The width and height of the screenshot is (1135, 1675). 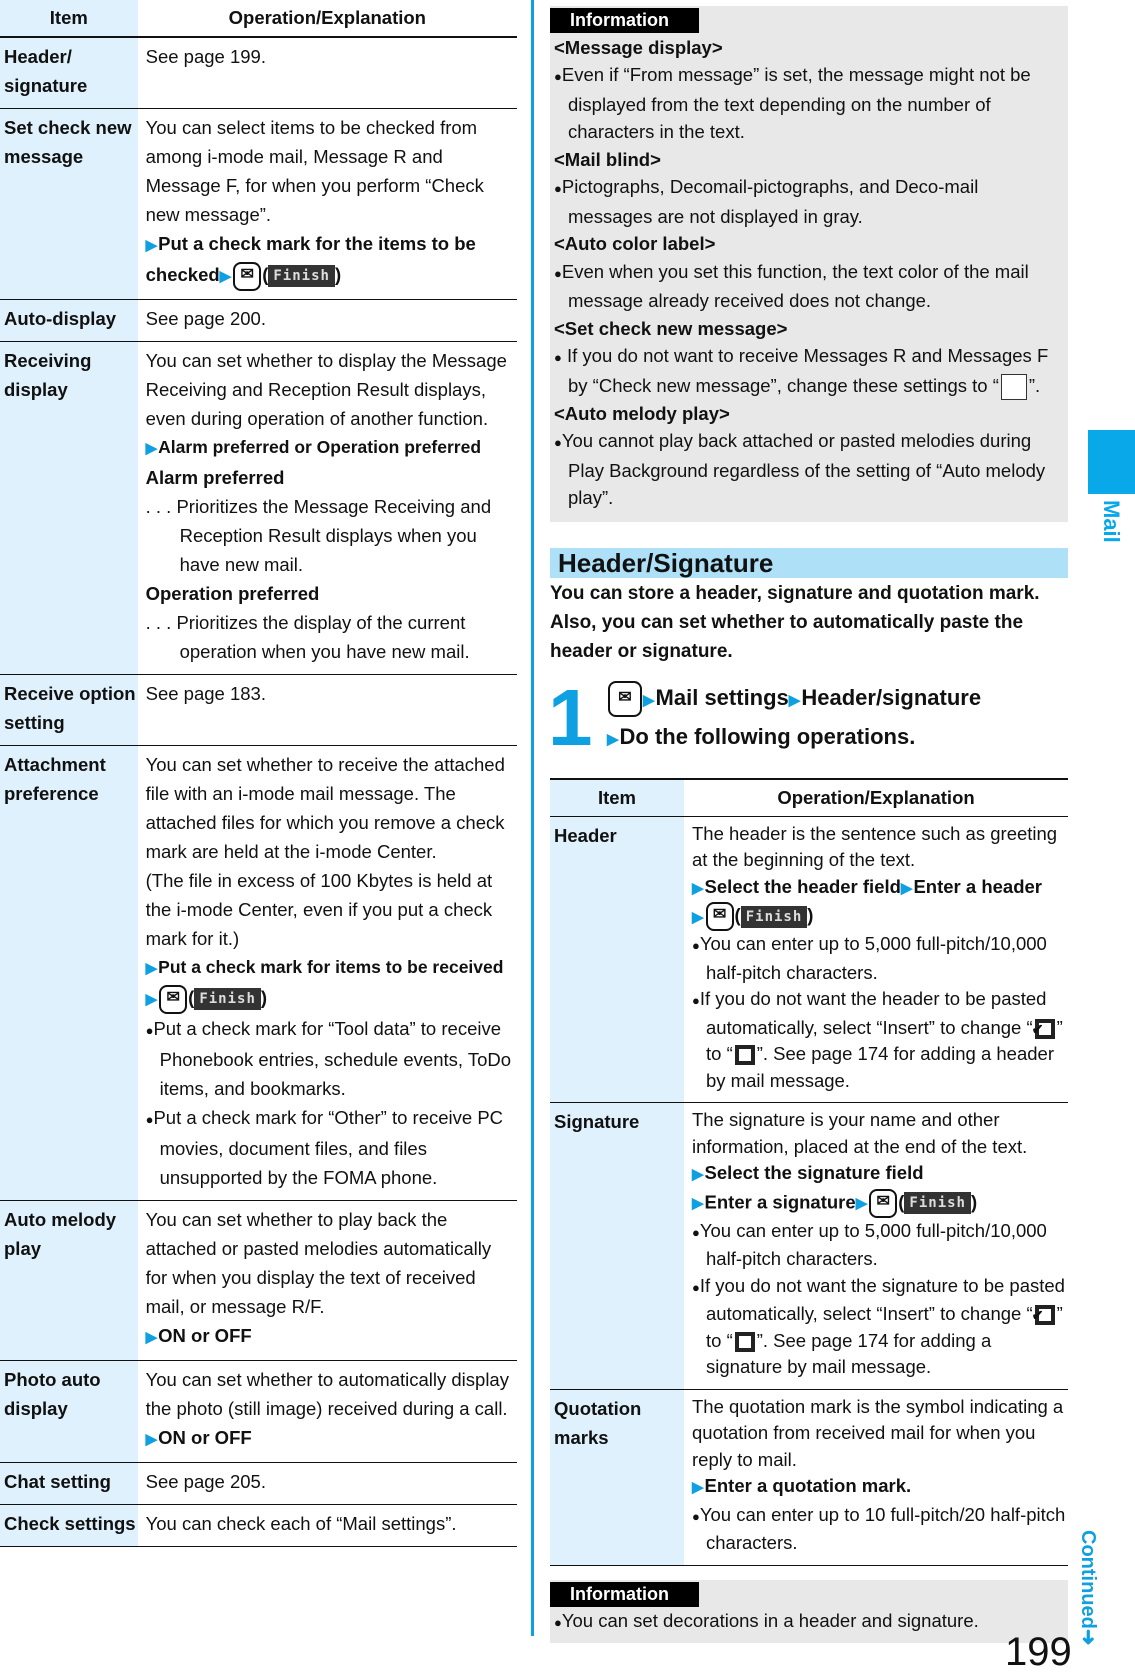 I want to click on row-text: See page 199., so click(x=205, y=56).